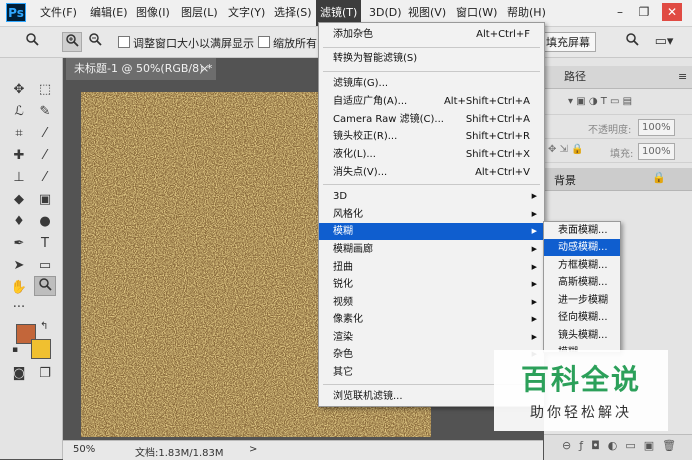 The image size is (692, 460). What do you see at coordinates (431, 172) in the screenshot?
I see `menu-item-vanishing-point: 消失点(V)... Alt+Ctrl+V` at bounding box center [431, 172].